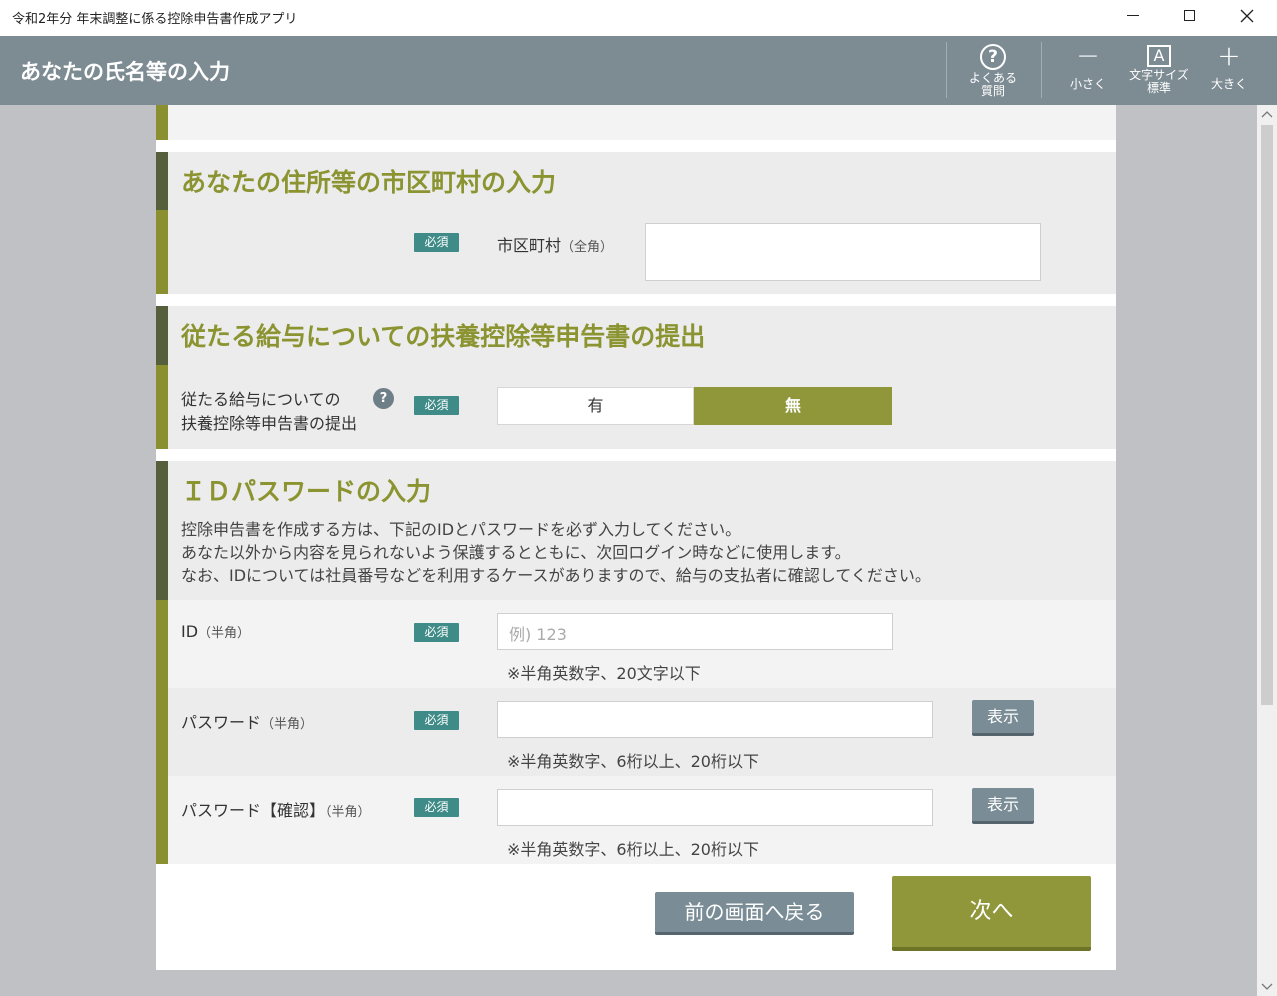 The height and width of the screenshot is (996, 1277). I want to click on city-input, so click(843, 252).